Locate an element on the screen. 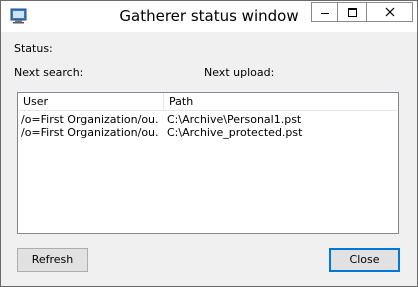 This screenshot has height=287, width=418. maximize-button is located at coordinates (352, 12).